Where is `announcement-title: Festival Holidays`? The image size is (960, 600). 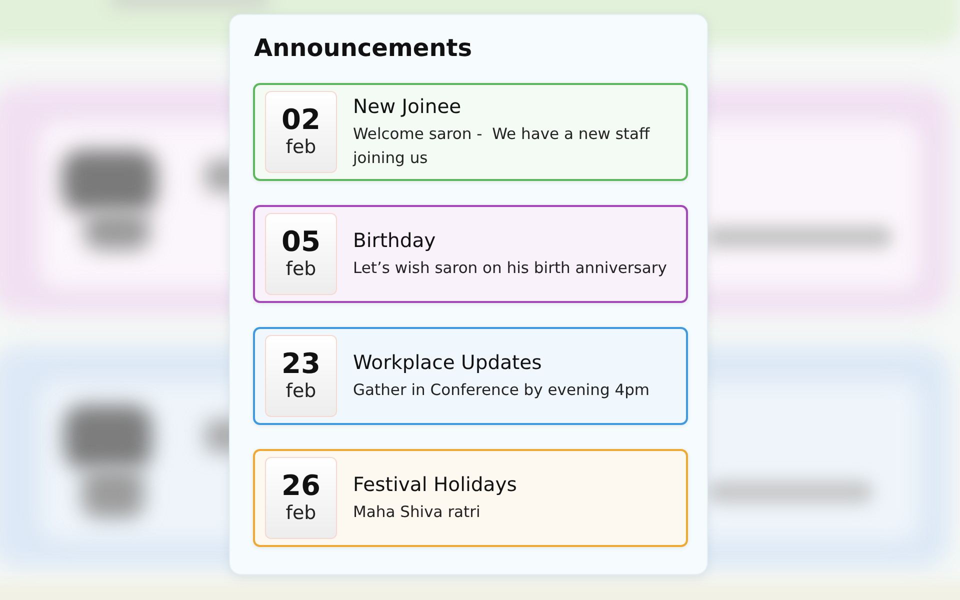
announcement-title: Festival Holidays is located at coordinates (435, 484).